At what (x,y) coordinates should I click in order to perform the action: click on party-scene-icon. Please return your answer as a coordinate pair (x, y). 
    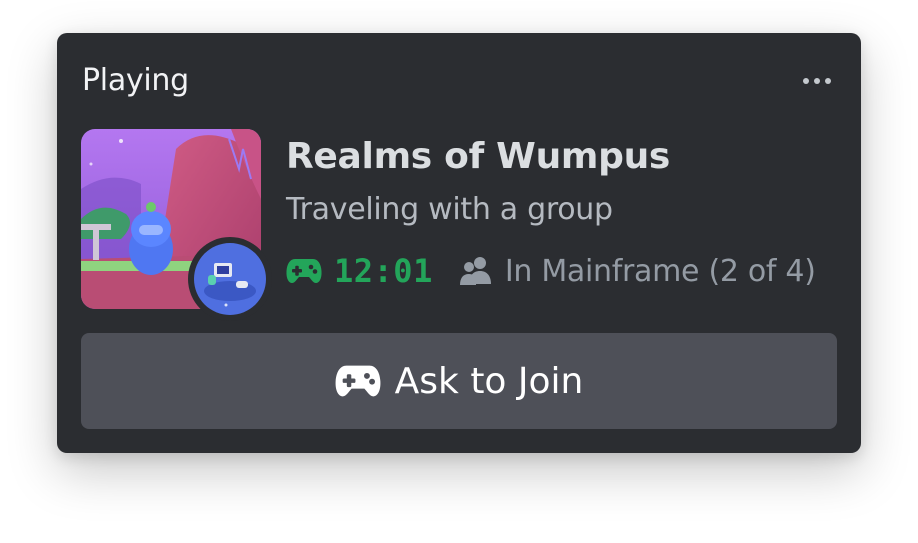
    Looking at the image, I should click on (230, 279).